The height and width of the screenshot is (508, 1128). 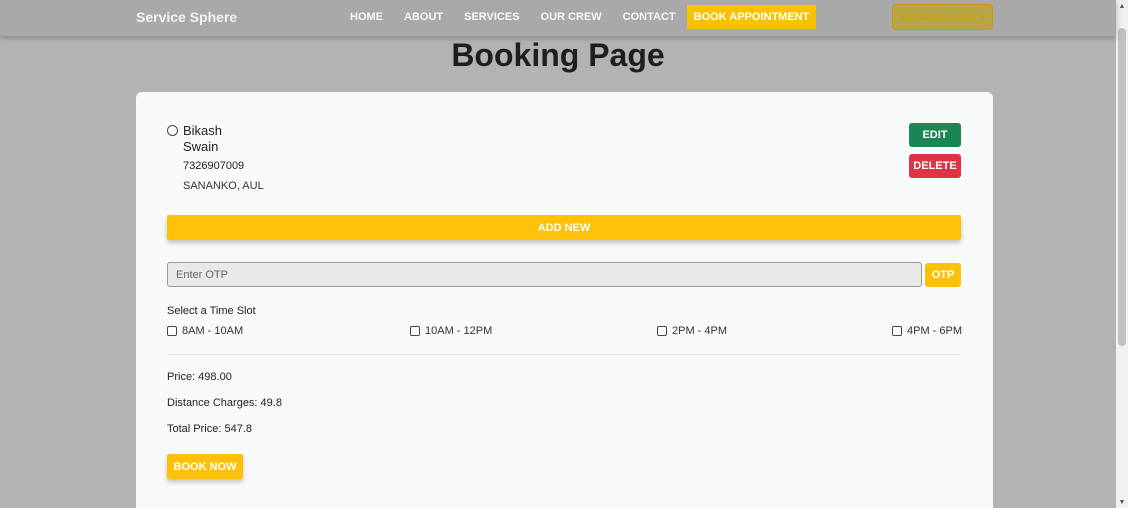 I want to click on time-slot-4pm: 4PM - 6PM, so click(x=927, y=331).